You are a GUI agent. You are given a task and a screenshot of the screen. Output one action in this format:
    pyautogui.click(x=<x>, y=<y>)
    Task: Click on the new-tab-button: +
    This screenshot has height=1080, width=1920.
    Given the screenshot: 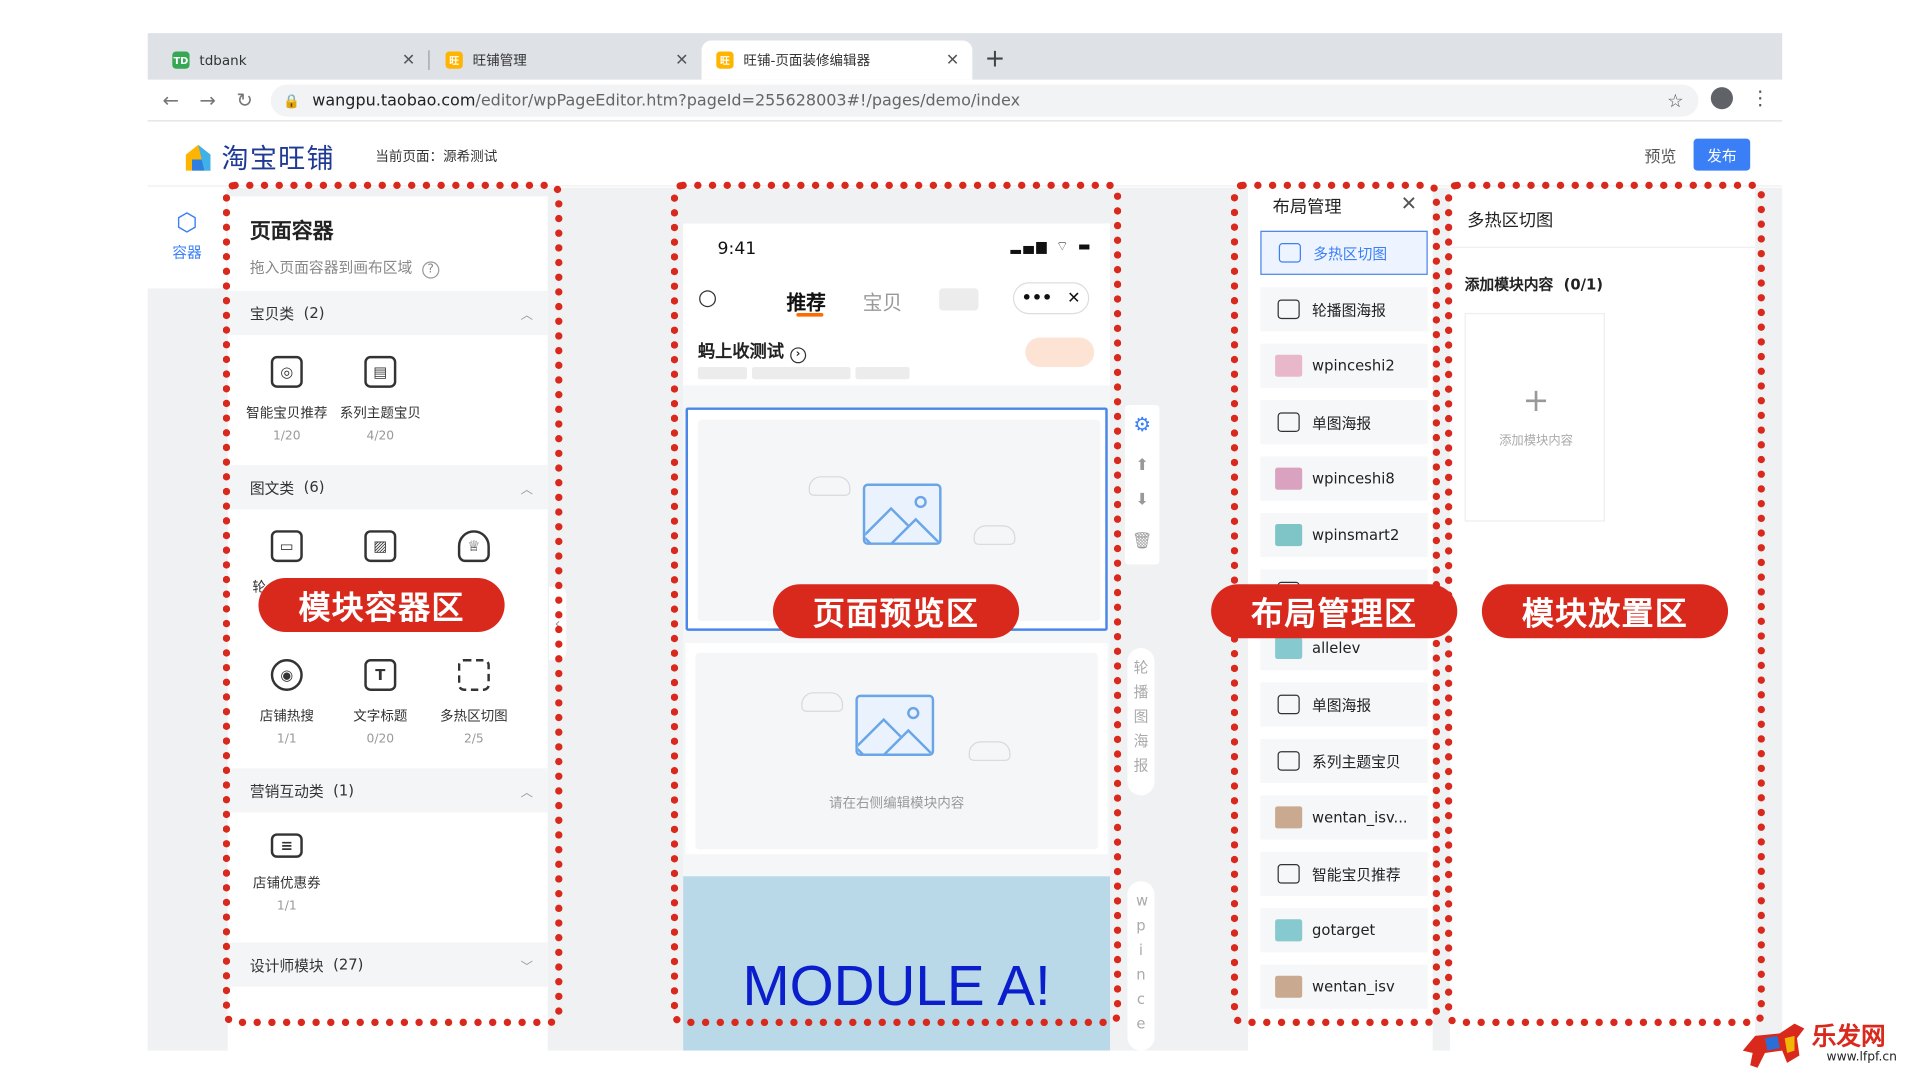 What is the action you would take?
    pyautogui.click(x=995, y=57)
    